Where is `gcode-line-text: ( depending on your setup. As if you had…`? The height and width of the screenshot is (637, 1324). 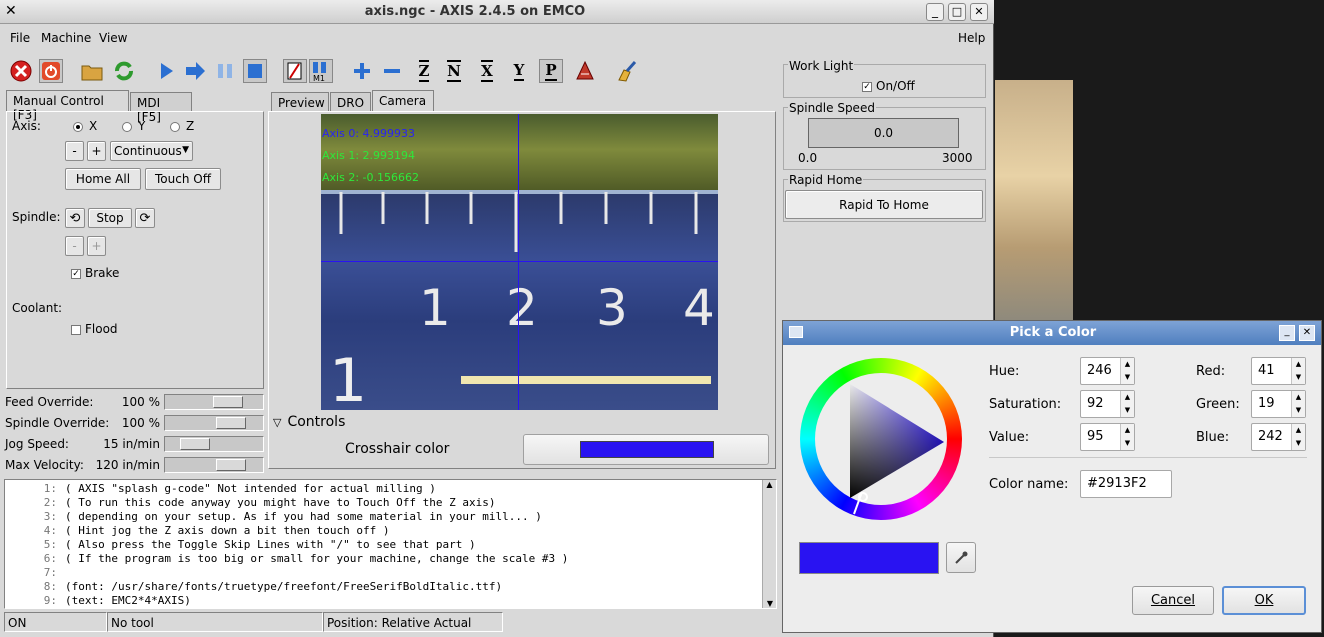 gcode-line-text: ( depending on your setup. As if you had… is located at coordinates (303, 516).